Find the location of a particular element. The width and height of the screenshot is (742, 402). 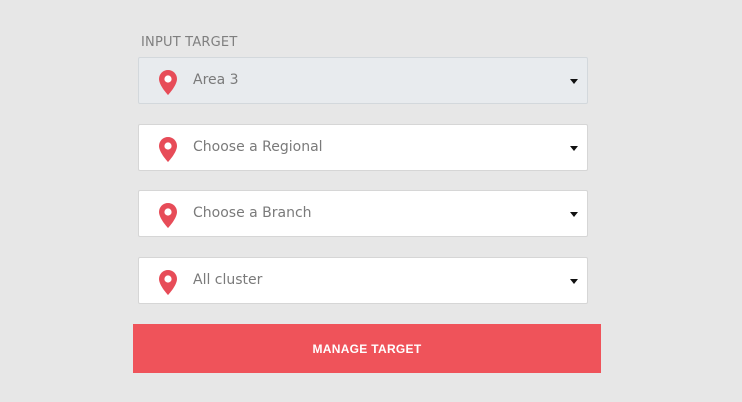

manage-target-button: MANAGE TARGET is located at coordinates (367, 348).